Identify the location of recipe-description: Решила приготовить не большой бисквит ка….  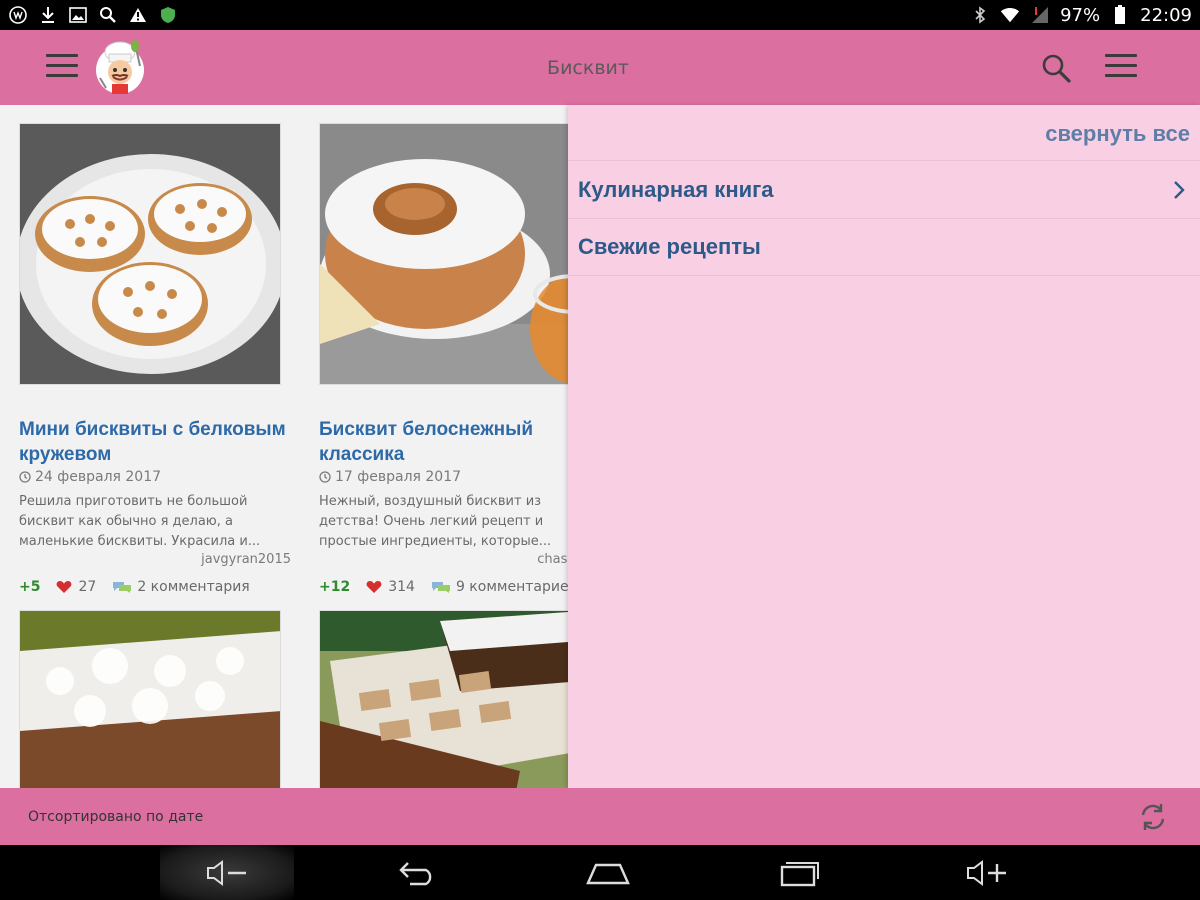
(140, 521).